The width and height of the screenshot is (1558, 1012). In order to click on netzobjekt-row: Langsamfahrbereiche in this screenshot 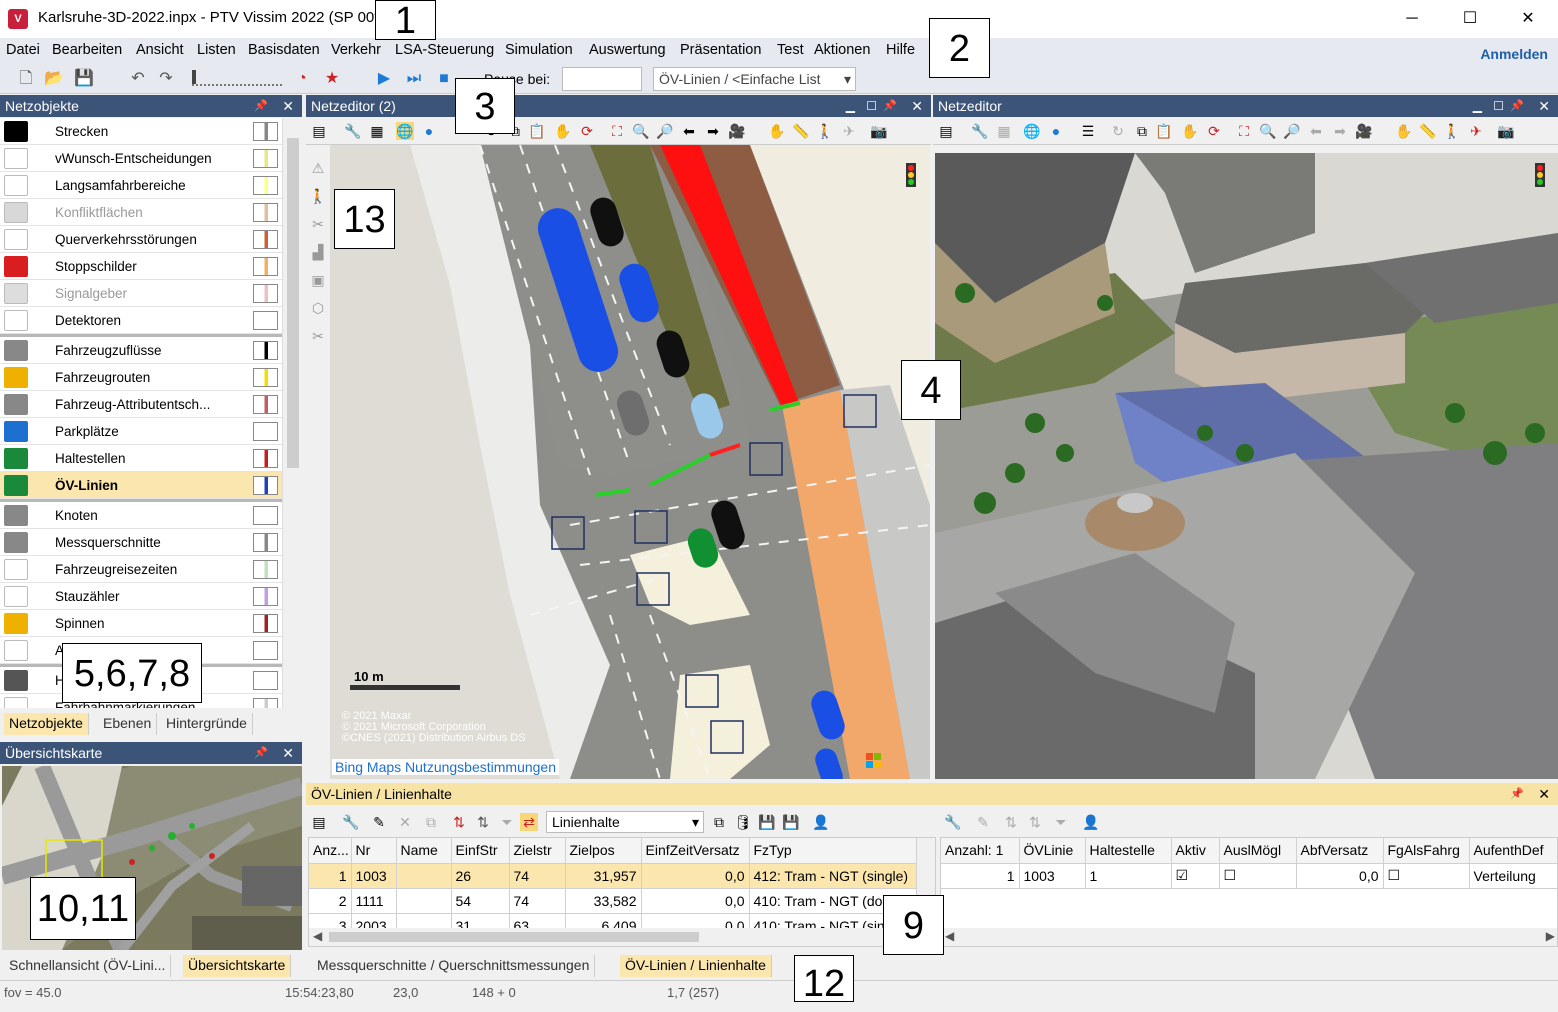, I will do `click(141, 185)`.